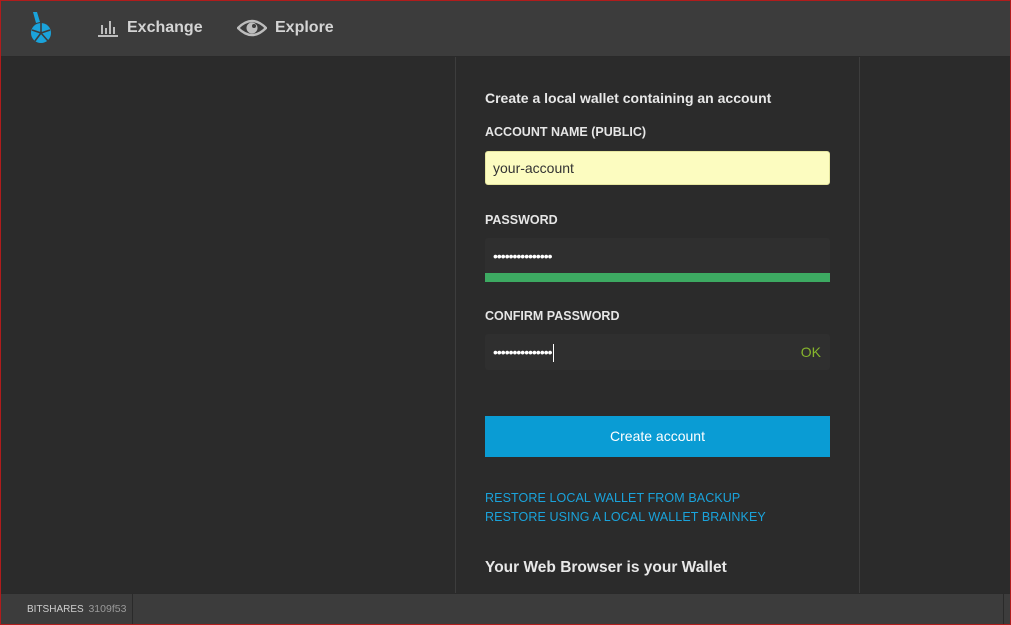 The height and width of the screenshot is (625, 1011). I want to click on nav-exchange-label: Exchange, so click(165, 27).